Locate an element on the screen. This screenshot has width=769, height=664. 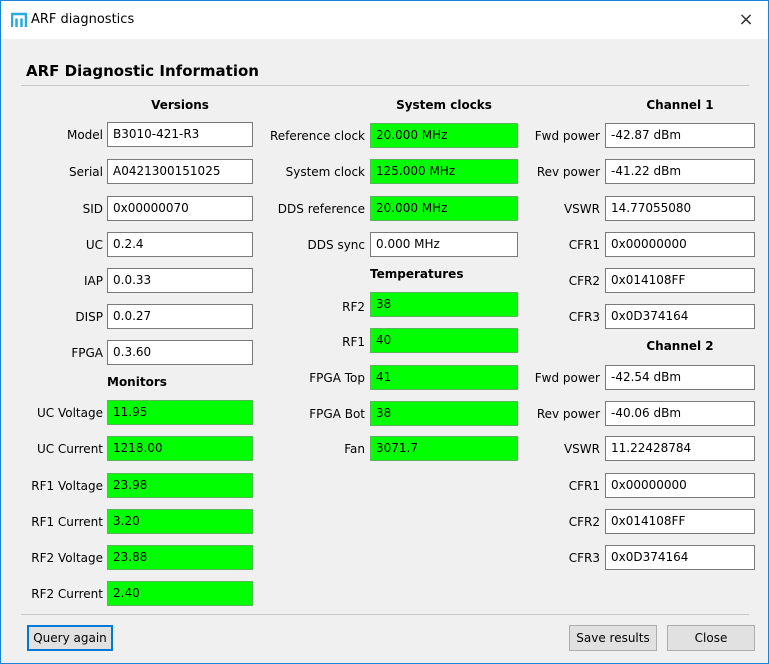
channel2-field: 0x014108FF is located at coordinates (680, 521).